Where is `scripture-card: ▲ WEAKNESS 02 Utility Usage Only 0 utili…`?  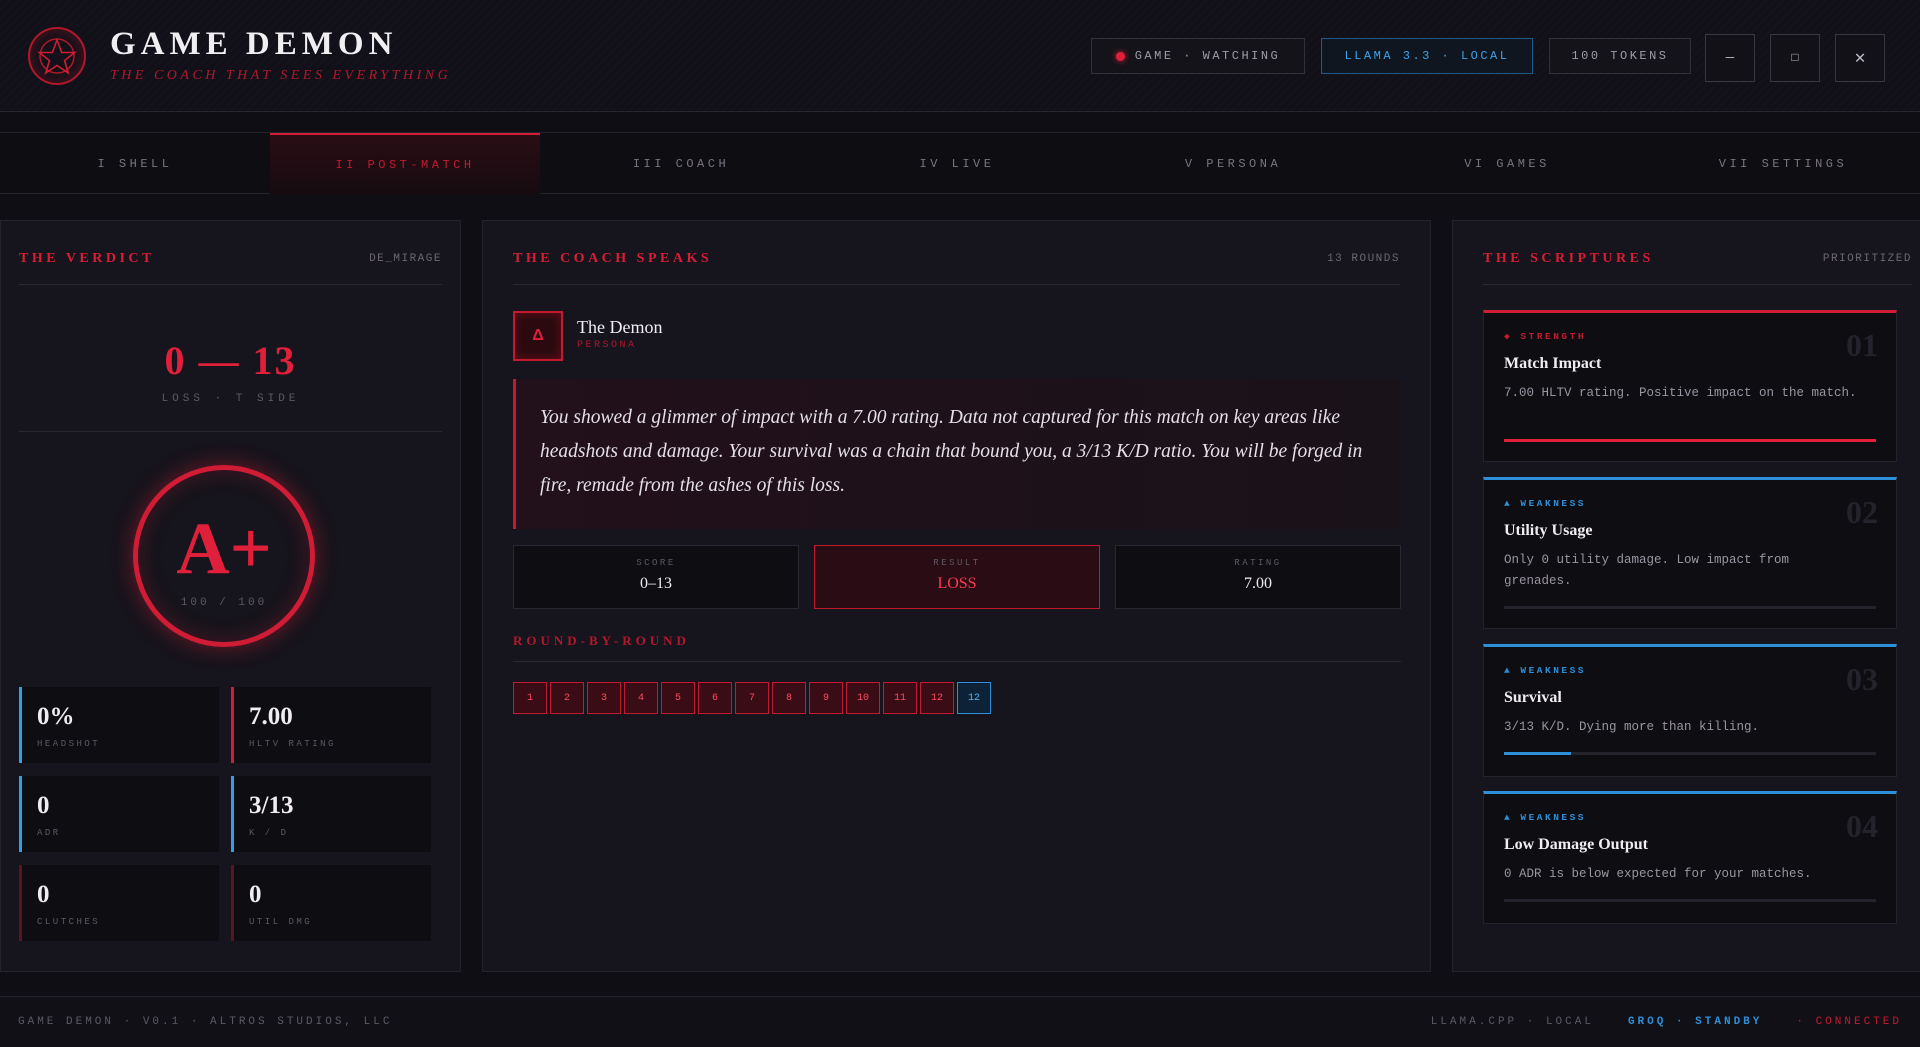 scripture-card: ▲ WEAKNESS 02 Utility Usage Only 0 utili… is located at coordinates (1690, 553).